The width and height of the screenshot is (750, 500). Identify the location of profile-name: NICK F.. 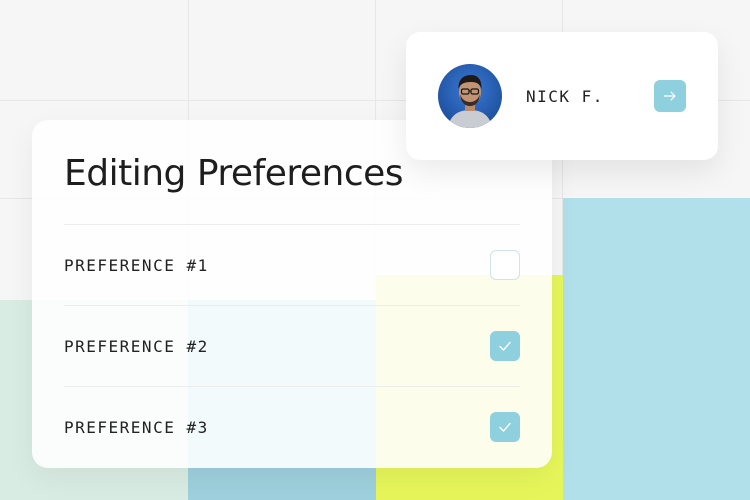
(565, 96).